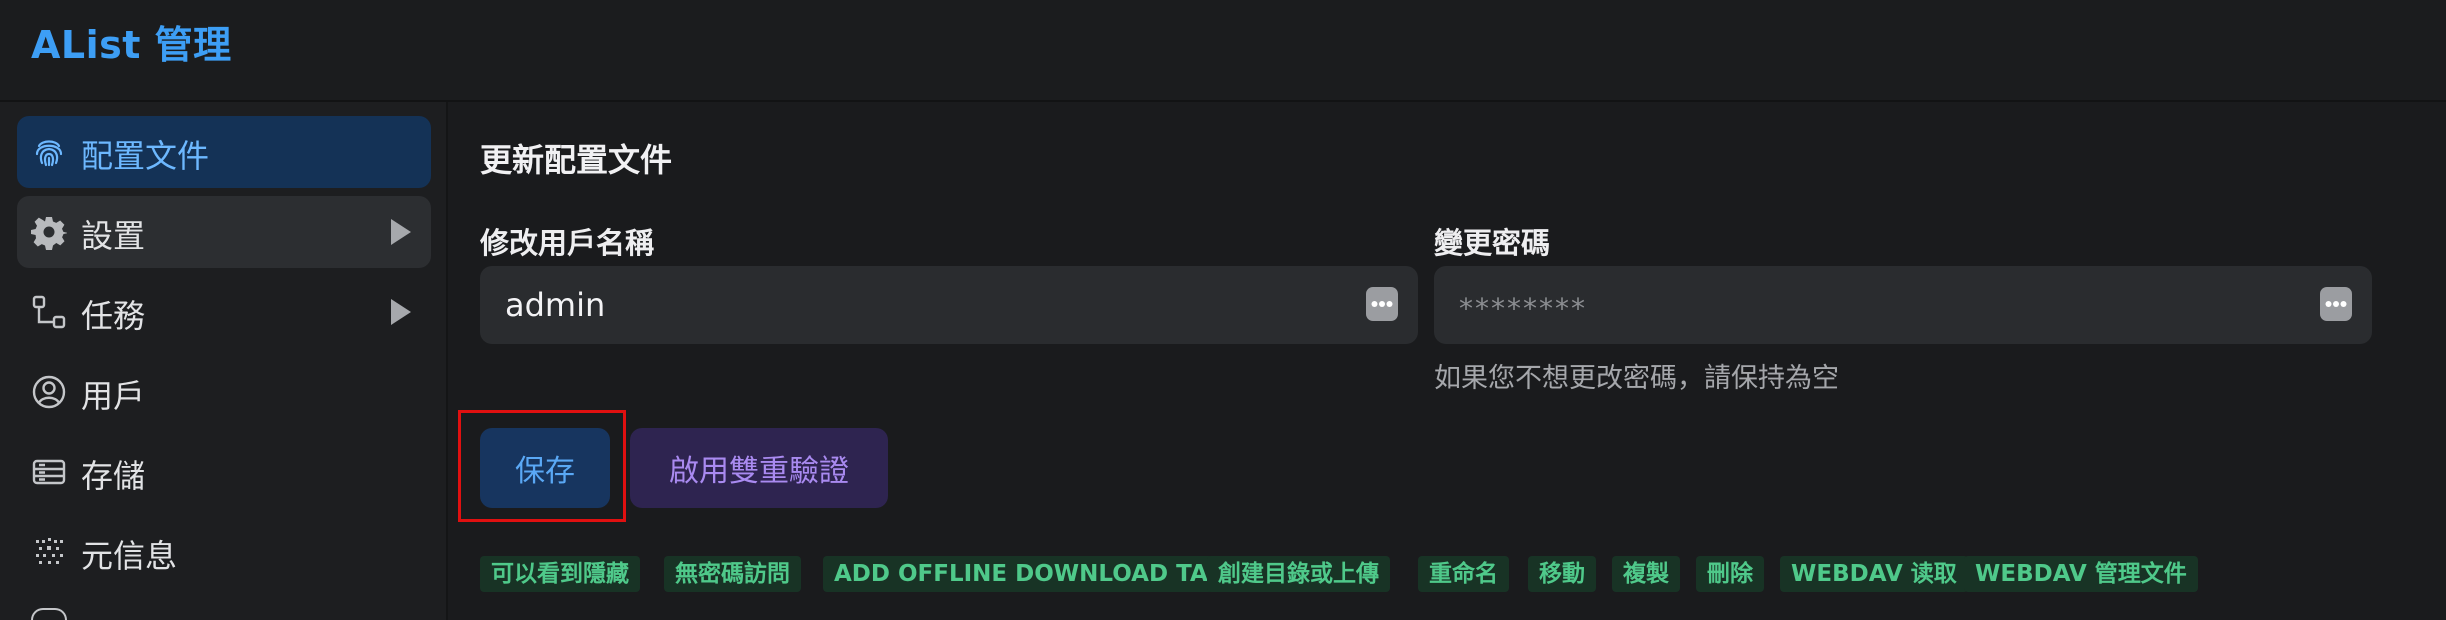 Image resolution: width=2446 pixels, height=620 pixels. Describe the element at coordinates (49, 614) in the screenshot. I see `sidebar-next-item-partial` at that location.